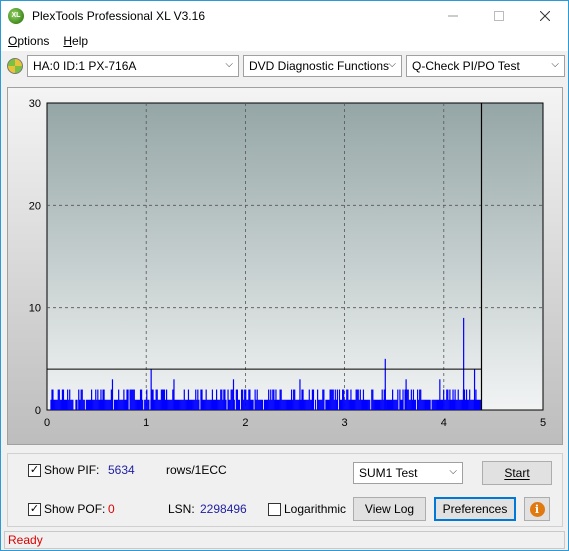  I want to click on menu-options-accel: O, so click(13, 41).